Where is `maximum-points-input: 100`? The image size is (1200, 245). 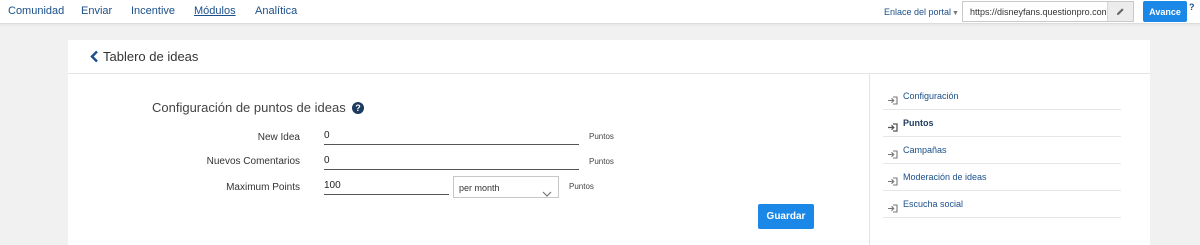 maximum-points-input: 100 is located at coordinates (386, 186).